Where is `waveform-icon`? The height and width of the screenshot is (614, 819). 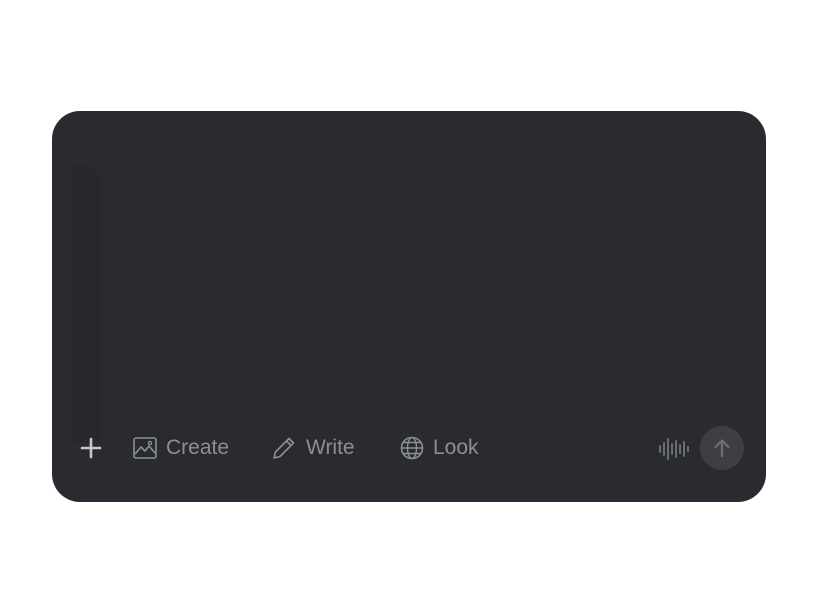
waveform-icon is located at coordinates (674, 449).